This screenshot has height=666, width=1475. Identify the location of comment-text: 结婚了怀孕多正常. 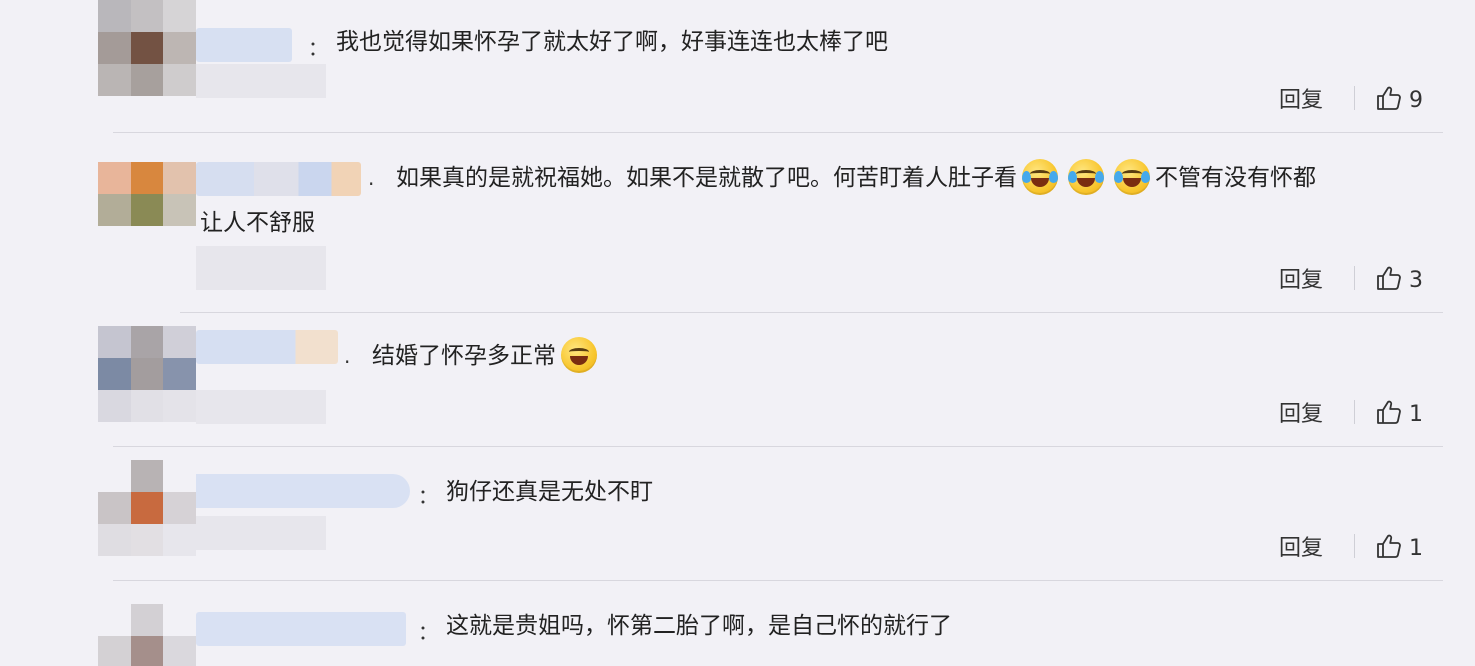
(487, 356).